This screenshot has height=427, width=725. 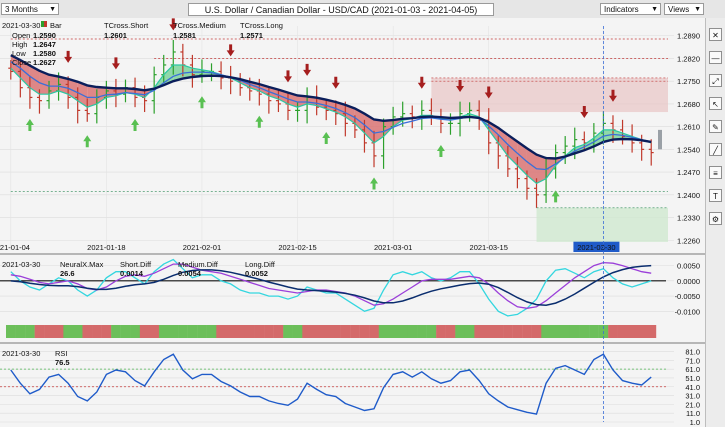 What do you see at coordinates (679, 9) in the screenshot?
I see `views-label: Views` at bounding box center [679, 9].